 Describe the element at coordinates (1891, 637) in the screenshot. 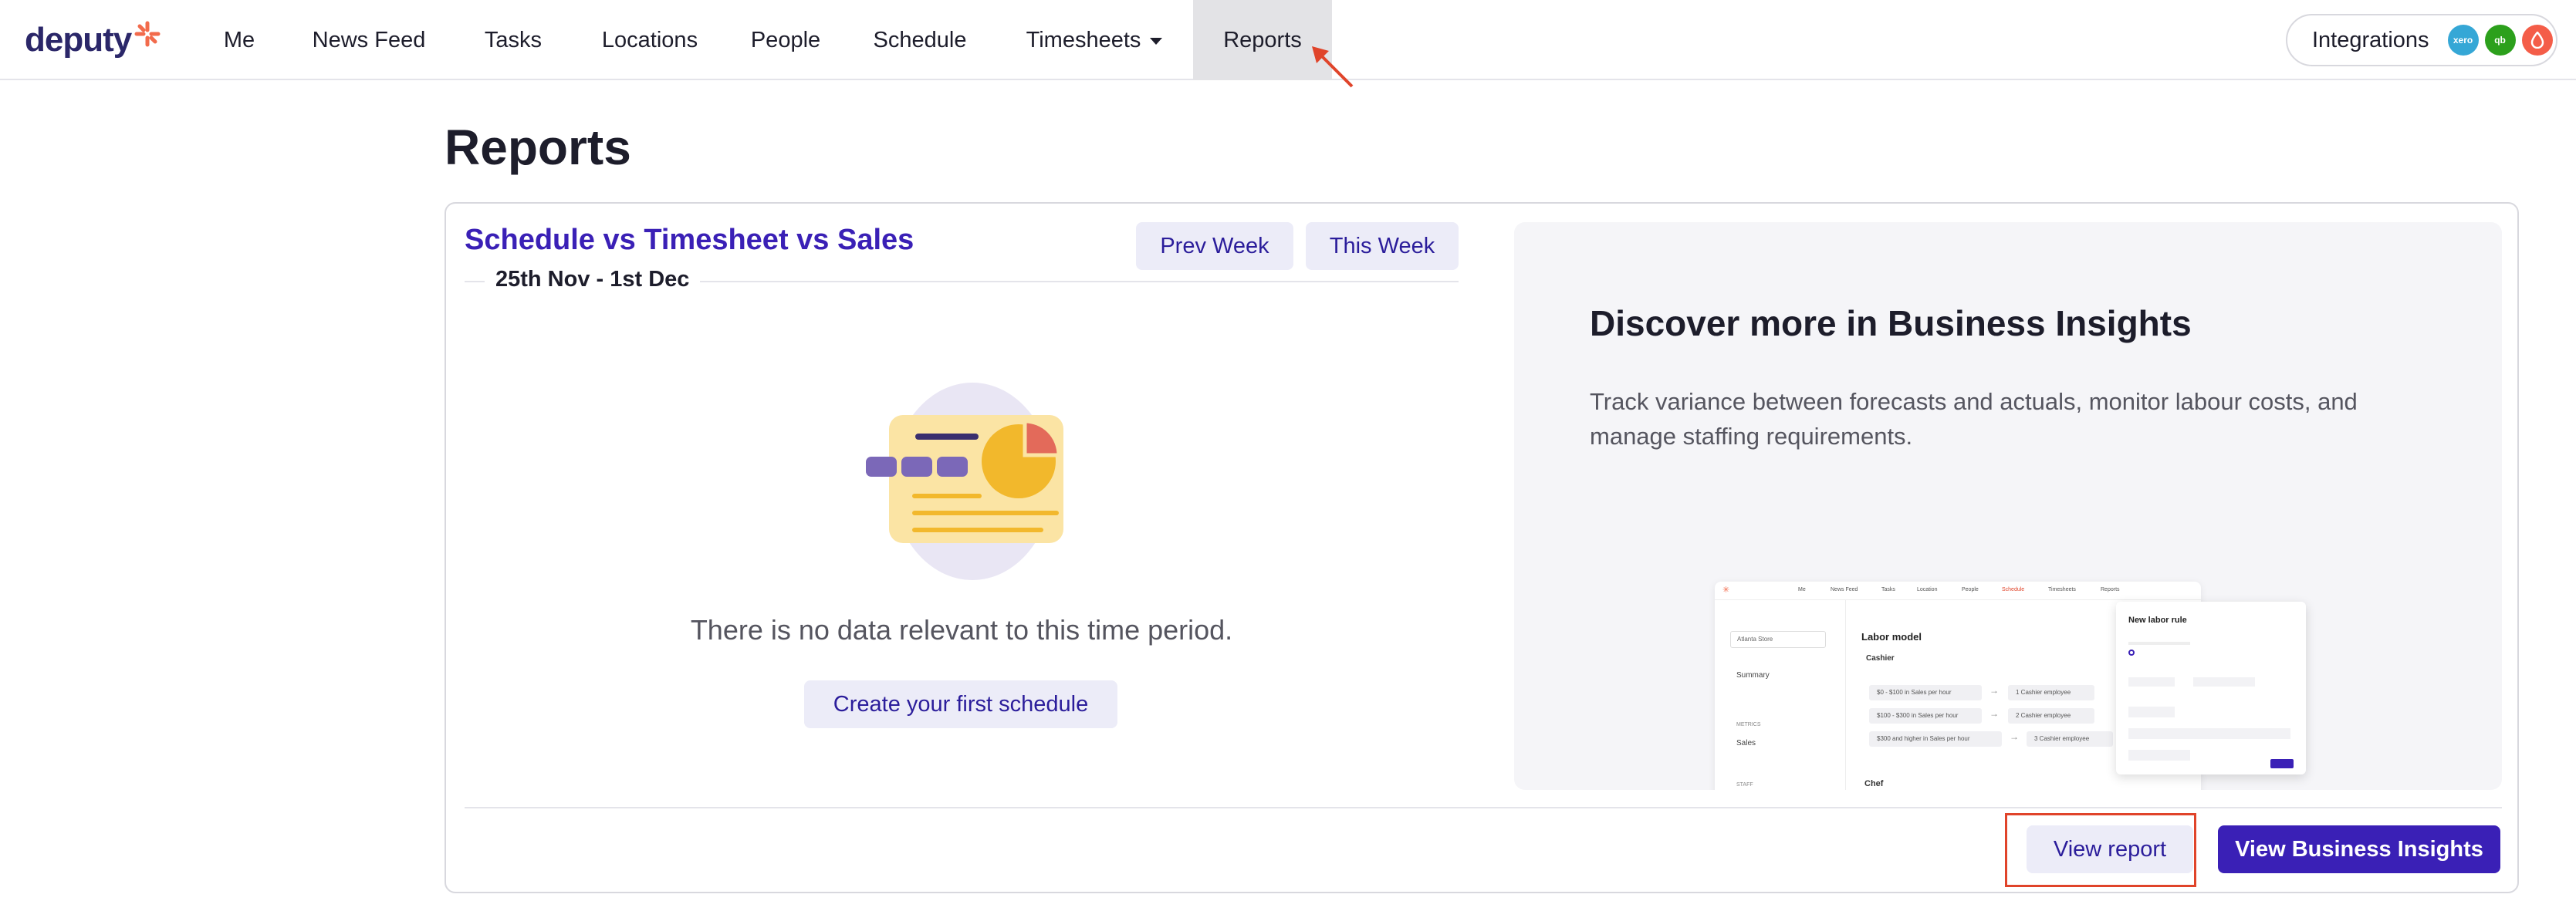

I see `preview-heading: Labor model` at that location.